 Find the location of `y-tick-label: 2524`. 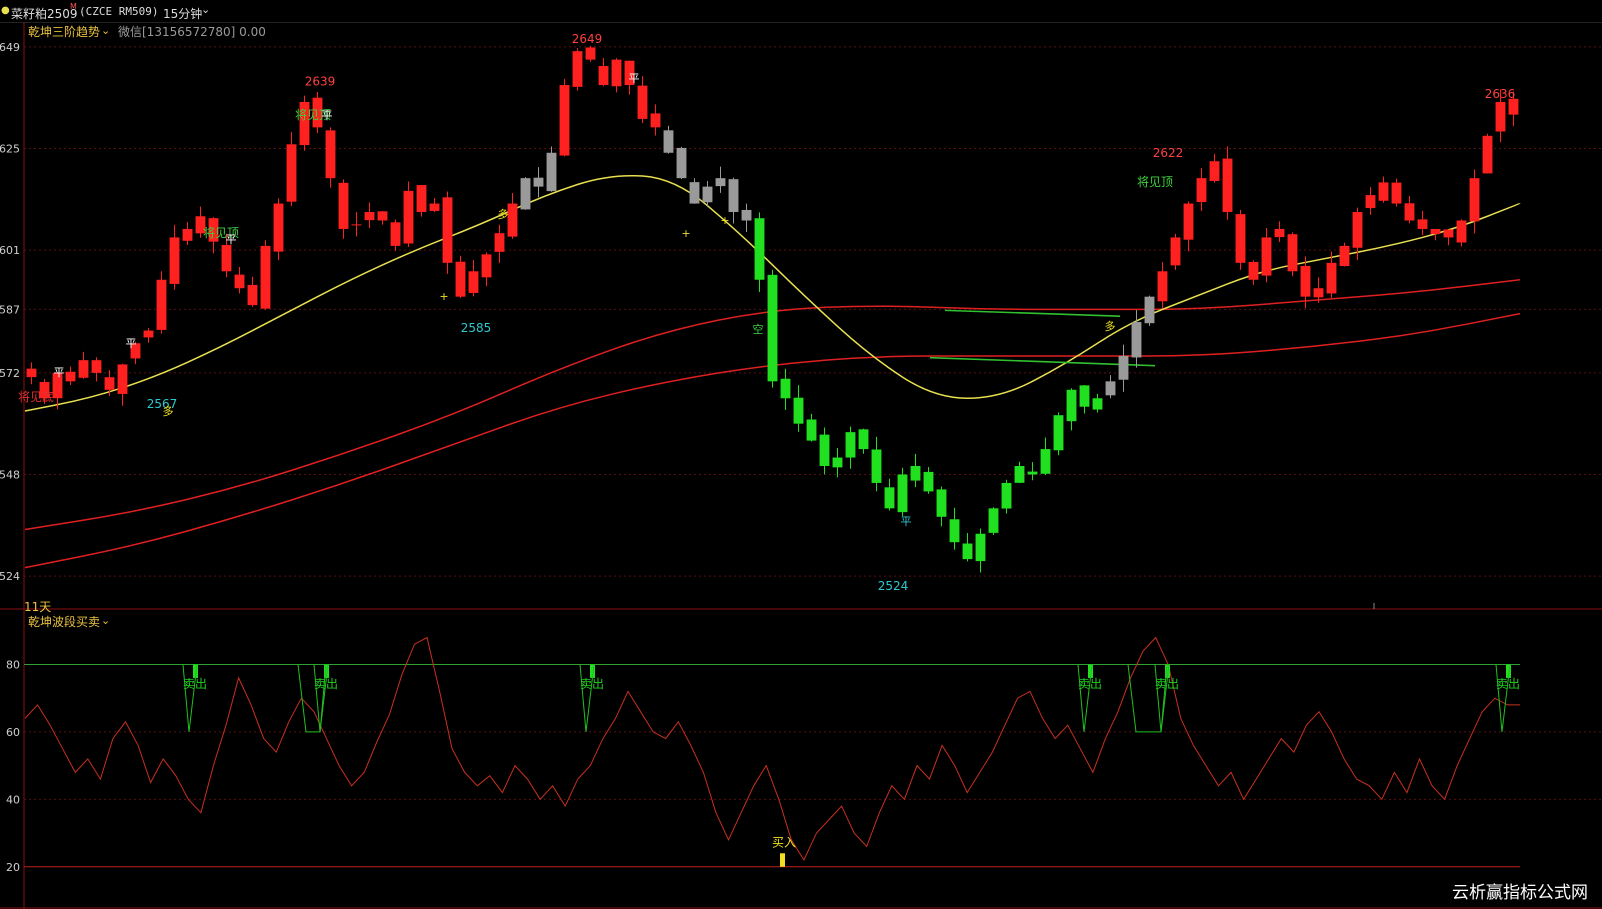

y-tick-label: 2524 is located at coordinates (10, 576).